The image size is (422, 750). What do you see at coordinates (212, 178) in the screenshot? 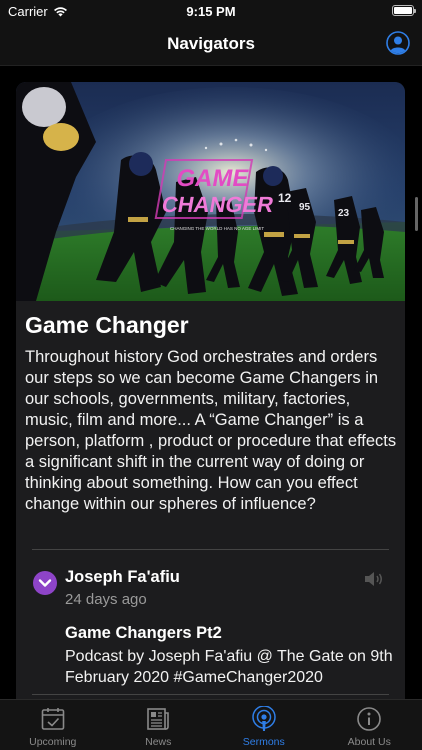
I see `hero-title-line1: GAME` at bounding box center [212, 178].